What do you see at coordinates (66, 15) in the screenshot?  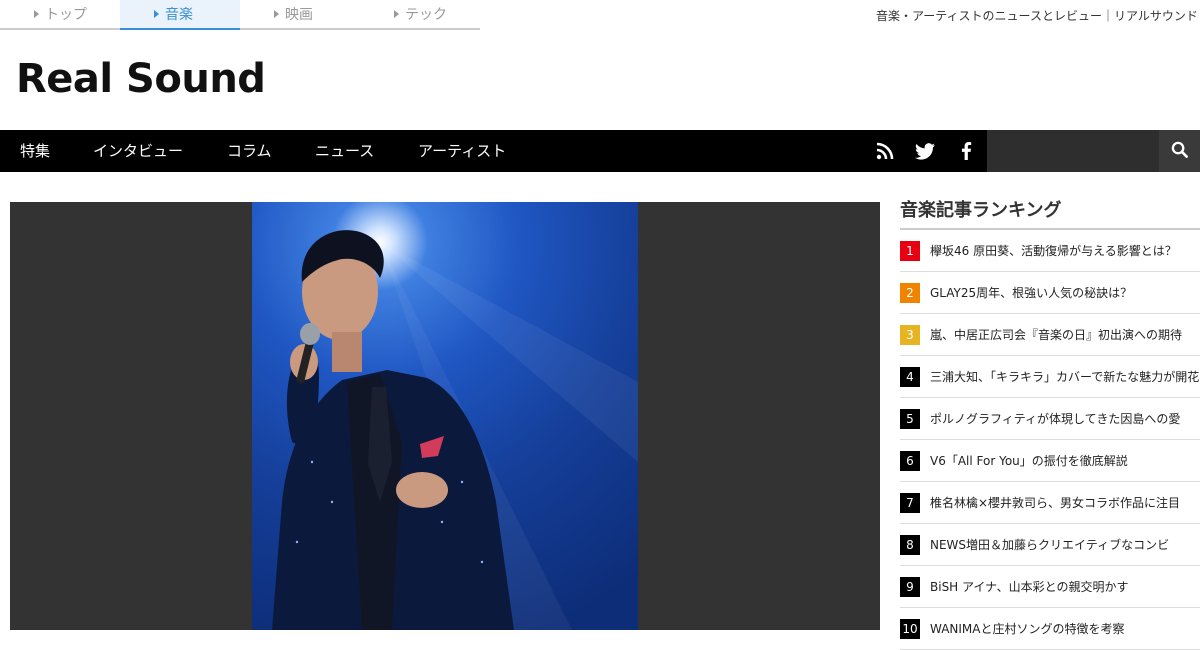 I see `tab-label: トップ` at bounding box center [66, 15].